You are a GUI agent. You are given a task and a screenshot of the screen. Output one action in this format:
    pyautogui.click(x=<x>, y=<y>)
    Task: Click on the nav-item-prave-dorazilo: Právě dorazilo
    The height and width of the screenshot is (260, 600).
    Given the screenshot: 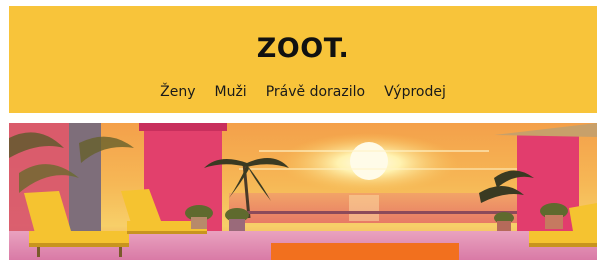 What is the action you would take?
    pyautogui.click(x=315, y=92)
    